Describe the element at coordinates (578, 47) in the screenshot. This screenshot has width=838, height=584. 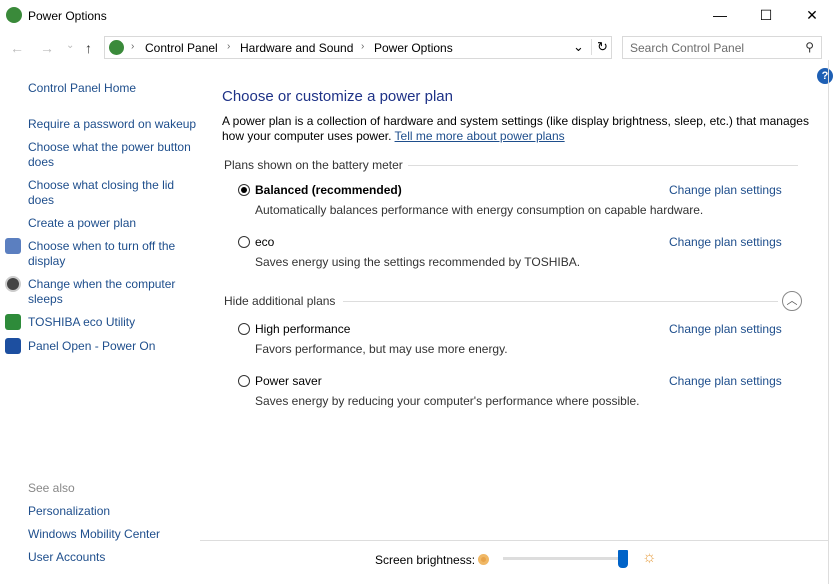
I see `address-dropdown-button: ⌄` at that location.